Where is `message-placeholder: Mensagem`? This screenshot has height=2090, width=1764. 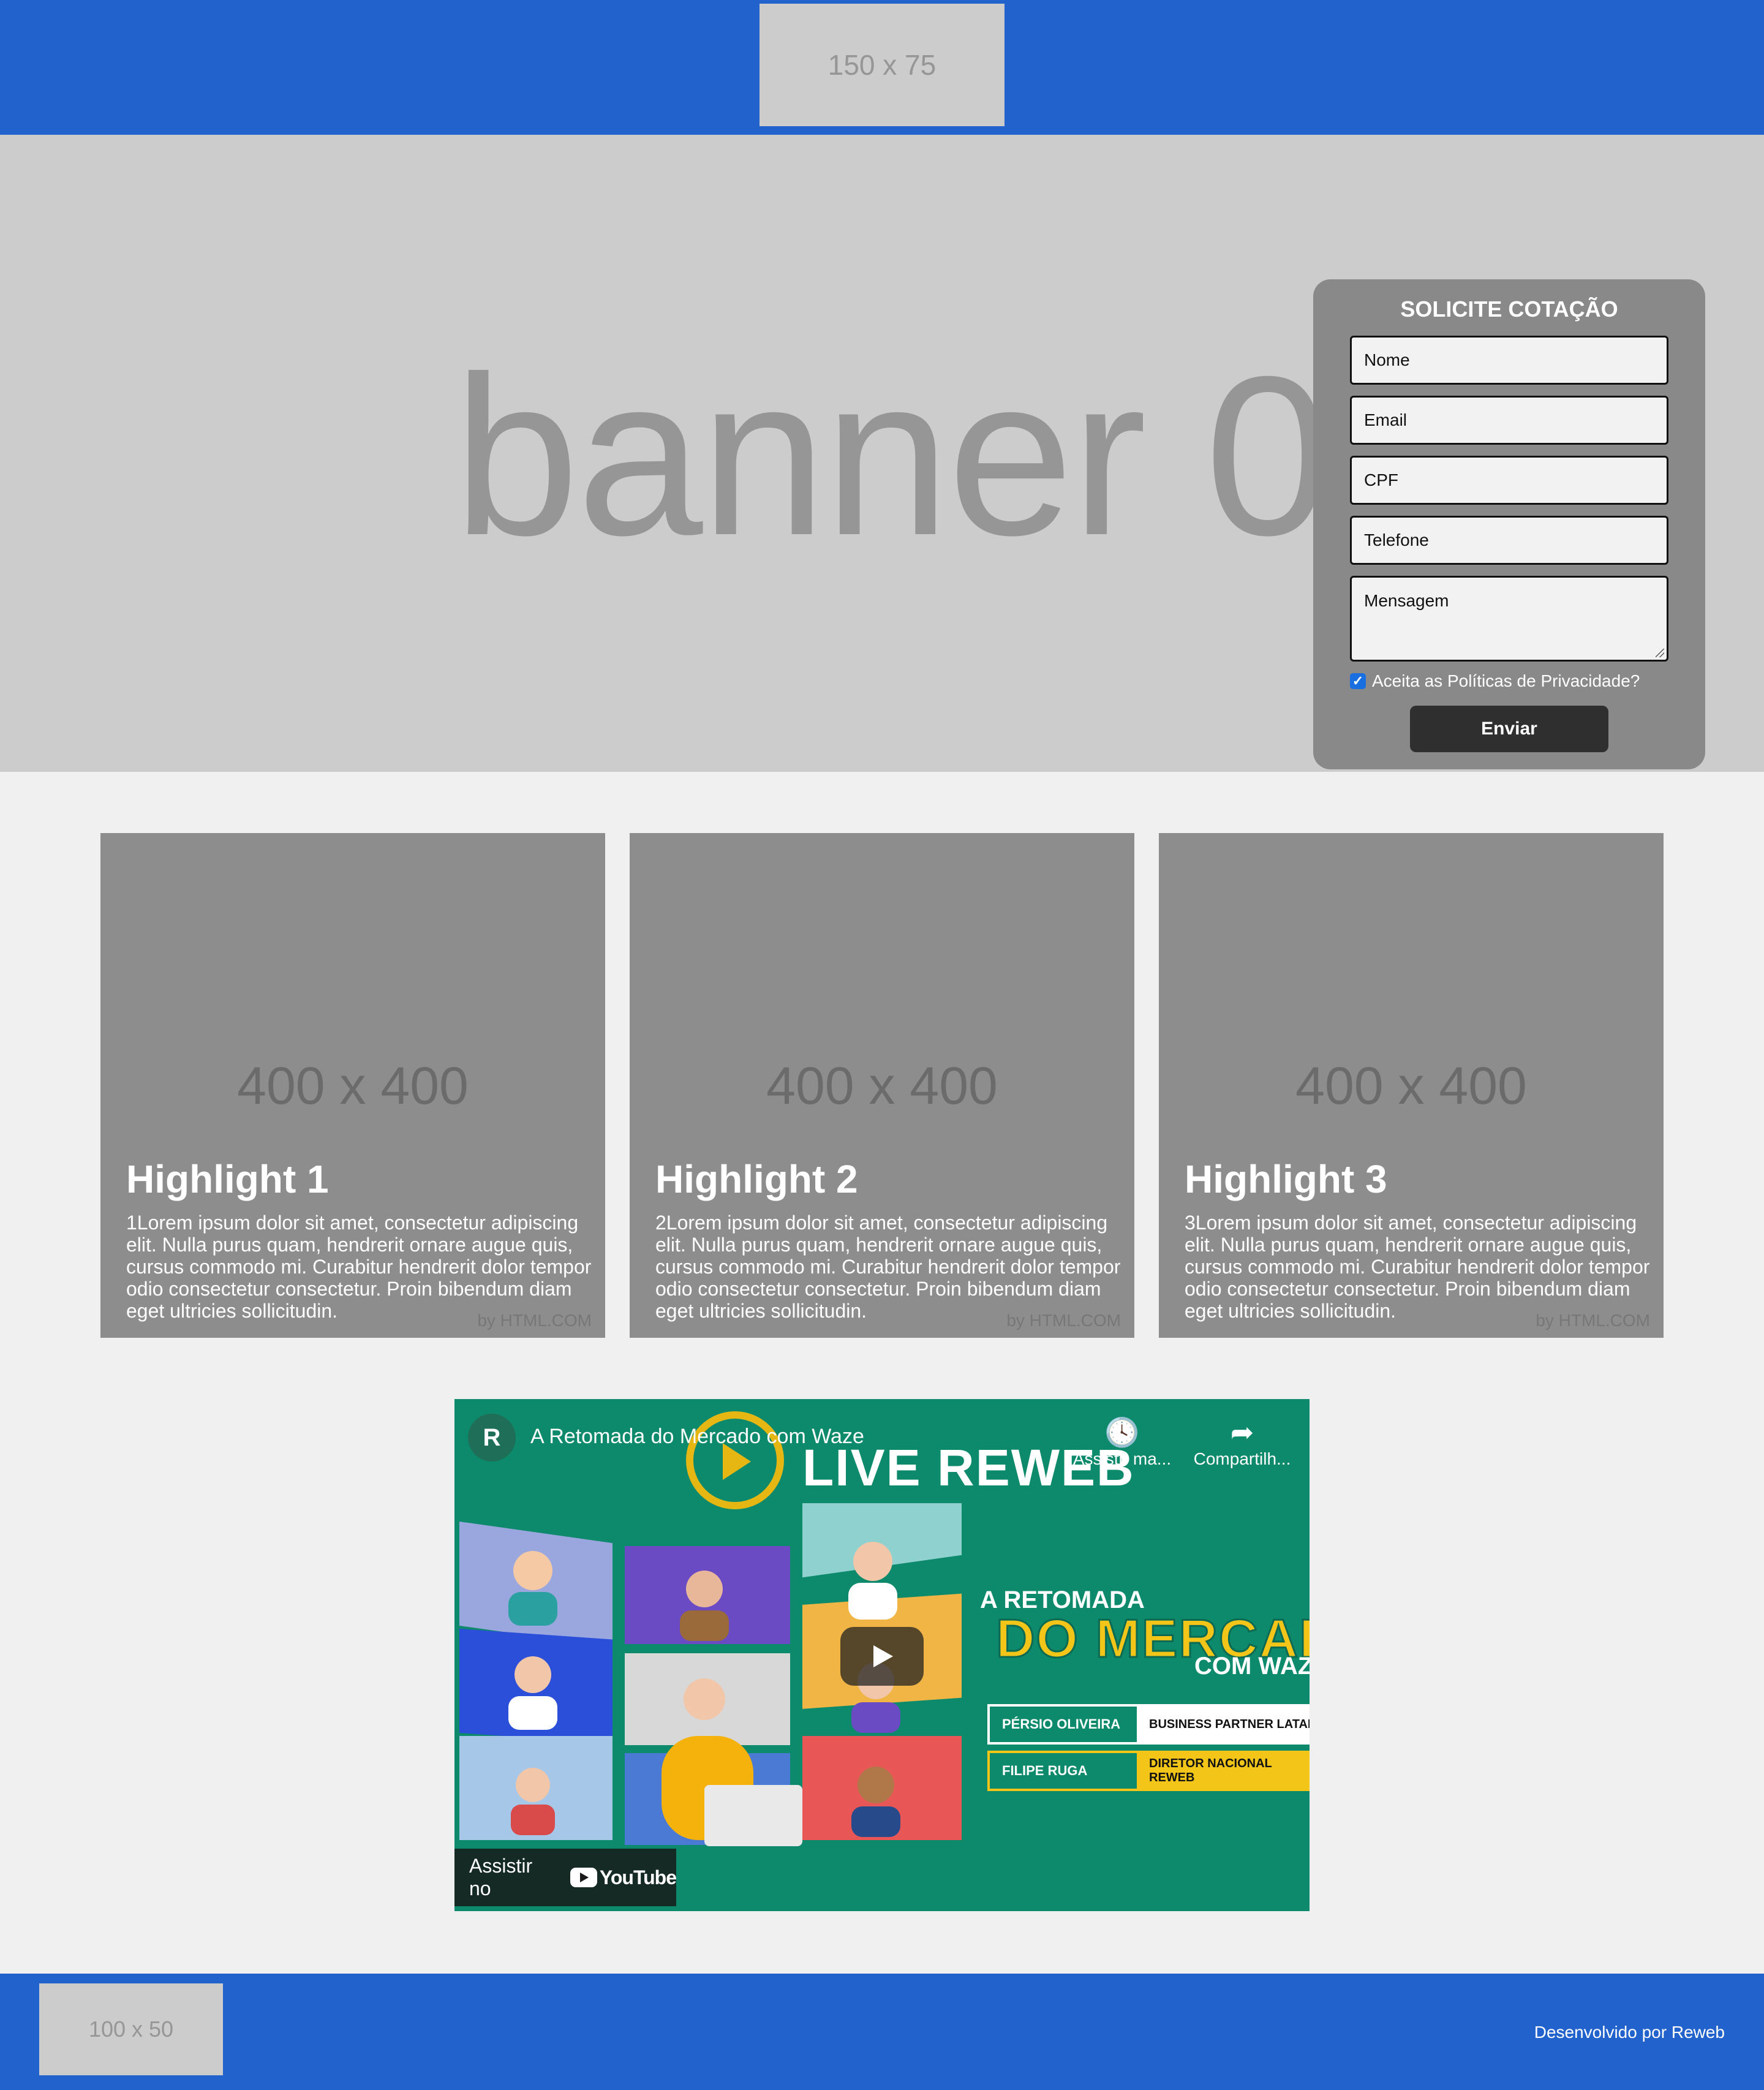 message-placeholder: Mensagem is located at coordinates (1406, 600).